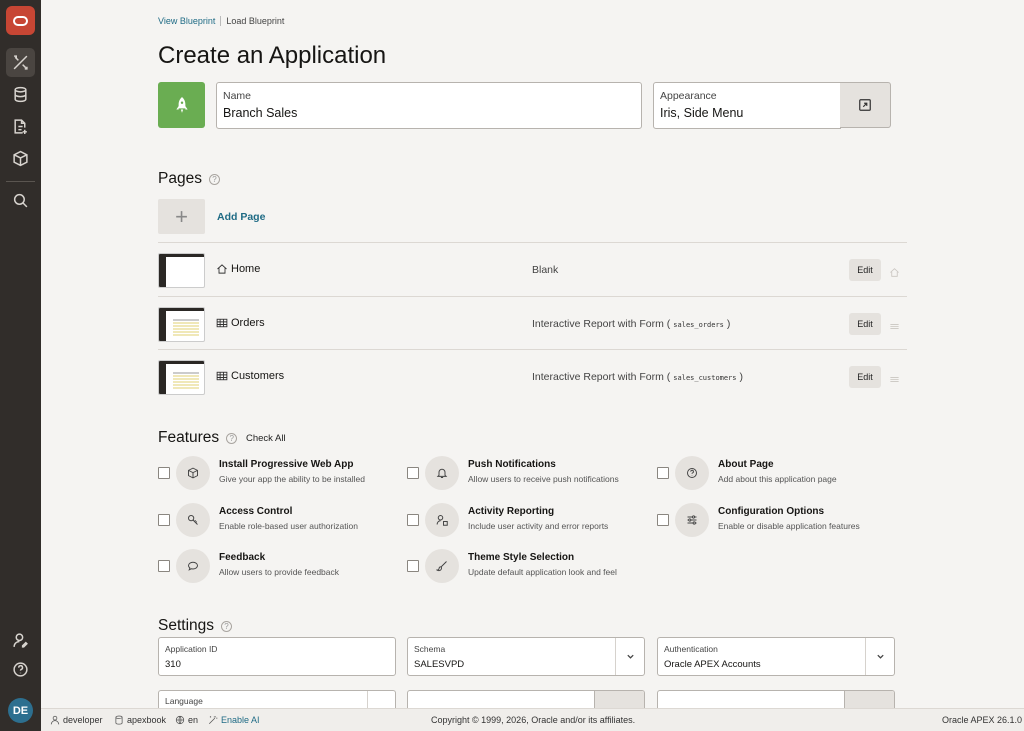 The height and width of the screenshot is (731, 1024). I want to click on avatar: DE, so click(20, 710).